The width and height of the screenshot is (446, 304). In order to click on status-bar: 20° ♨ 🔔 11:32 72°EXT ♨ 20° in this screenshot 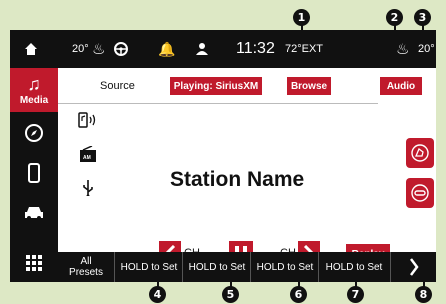, I will do `click(223, 49)`.